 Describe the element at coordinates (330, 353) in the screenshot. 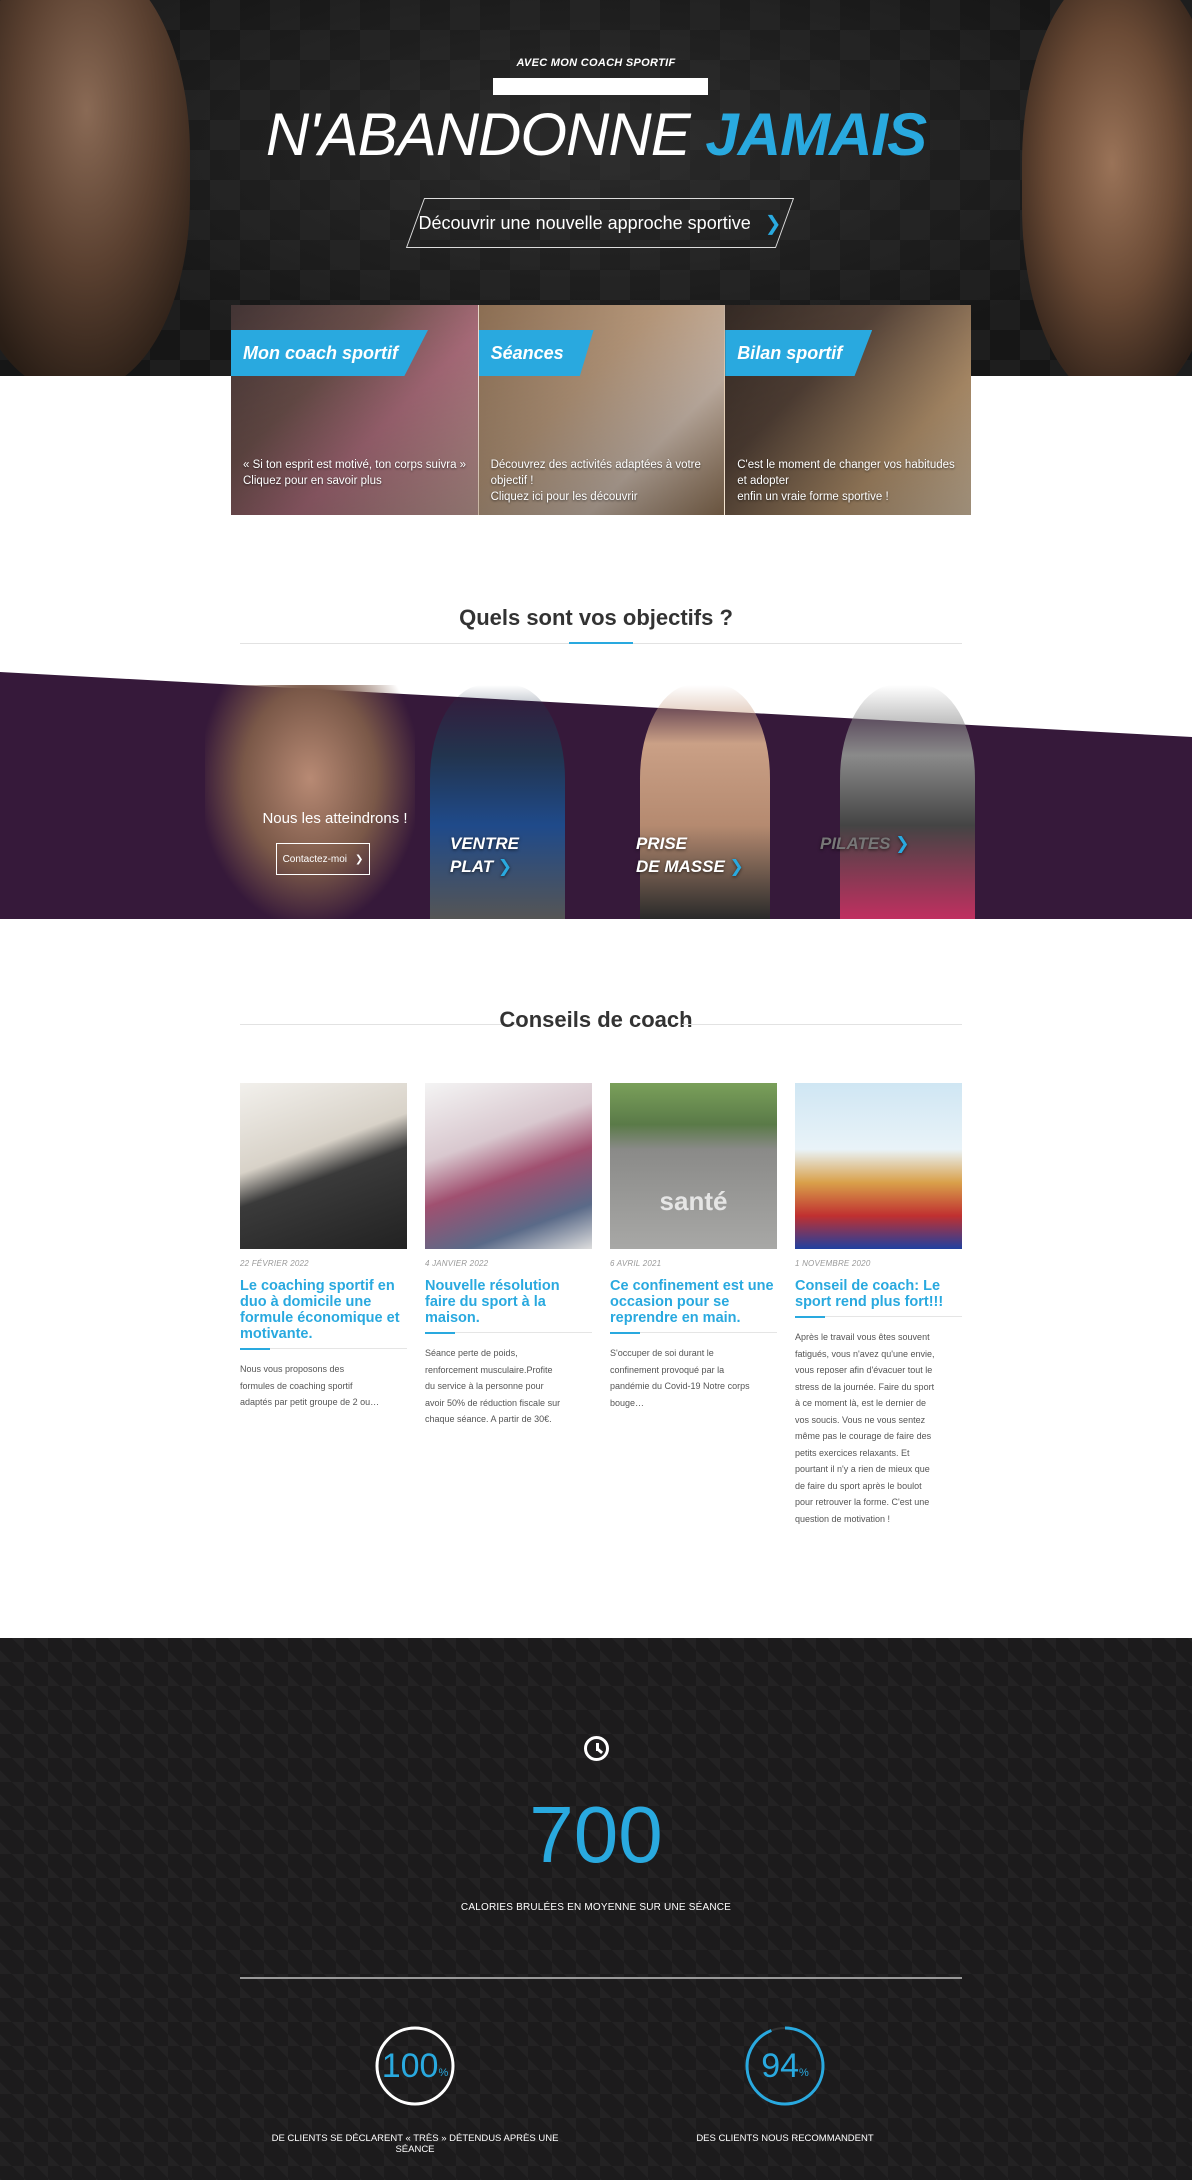

I see `feature-card-label: Mon coach sportif` at that location.